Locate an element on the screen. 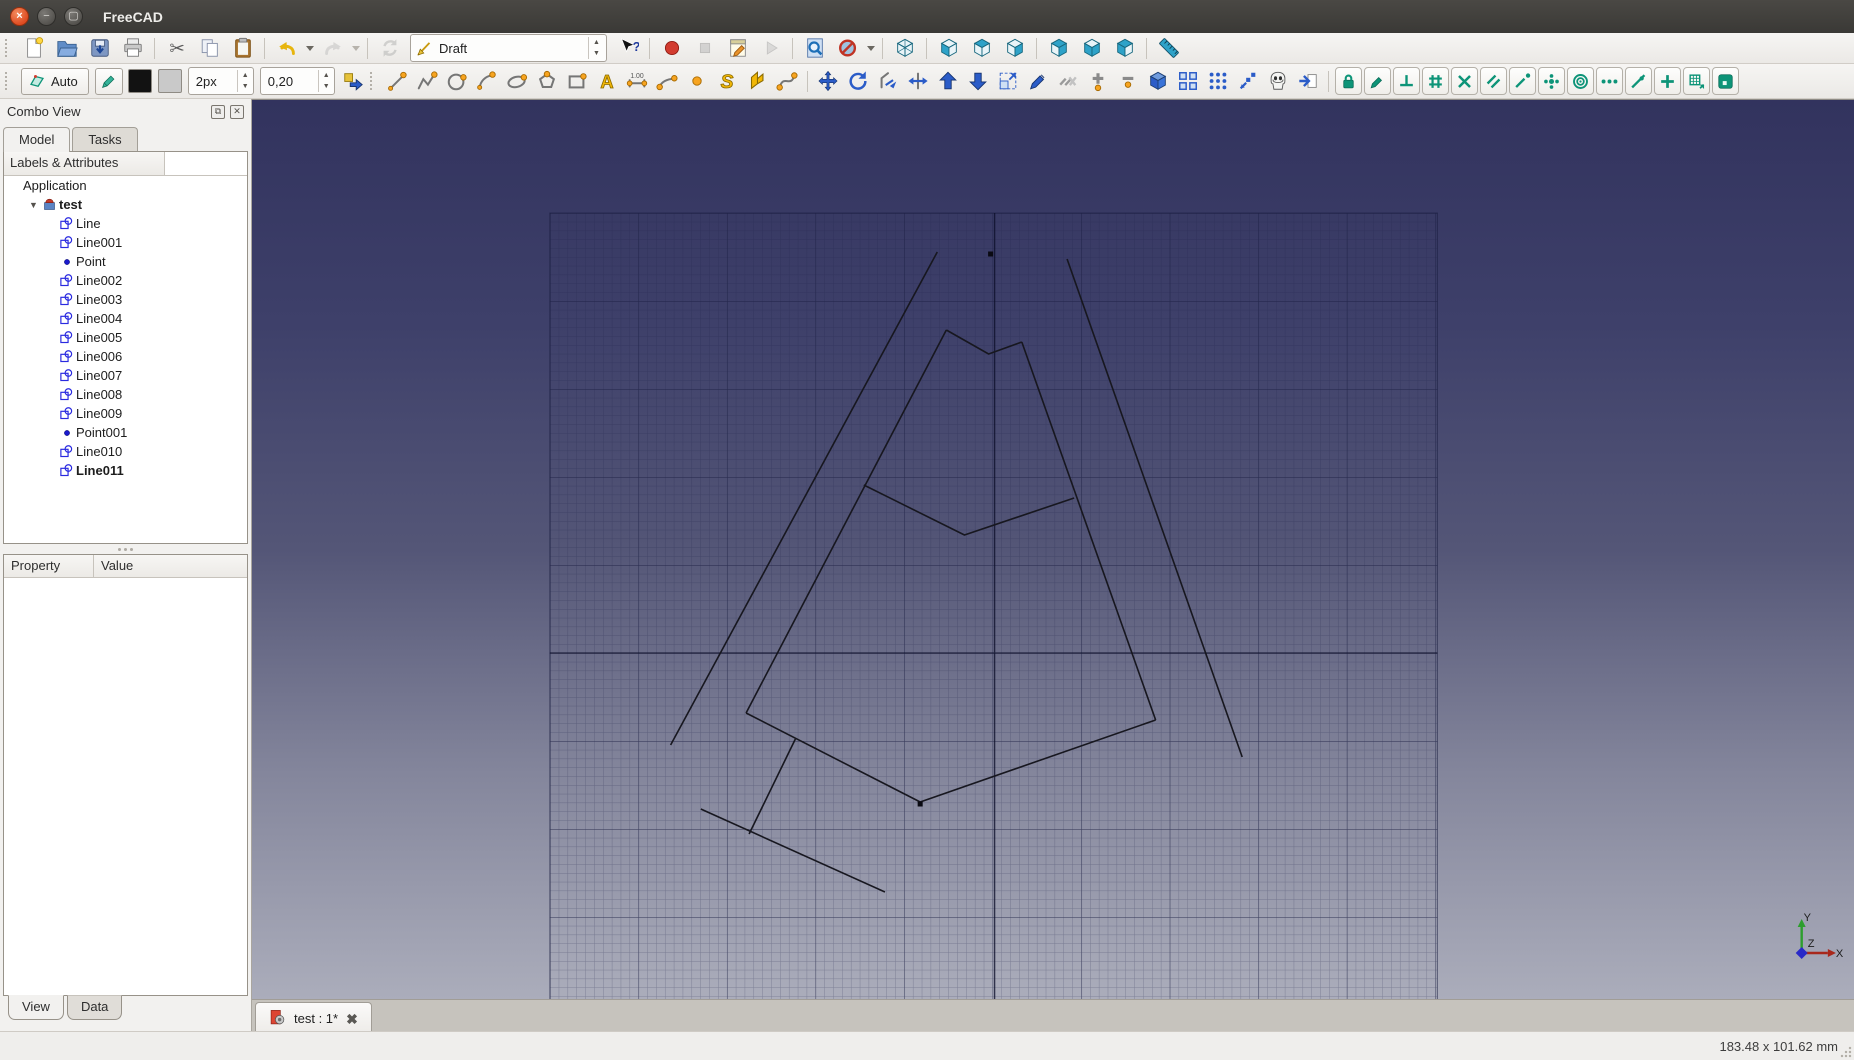 The height and width of the screenshot is (1060, 1854). tree-item-point001: Point001 is located at coordinates (125, 432).